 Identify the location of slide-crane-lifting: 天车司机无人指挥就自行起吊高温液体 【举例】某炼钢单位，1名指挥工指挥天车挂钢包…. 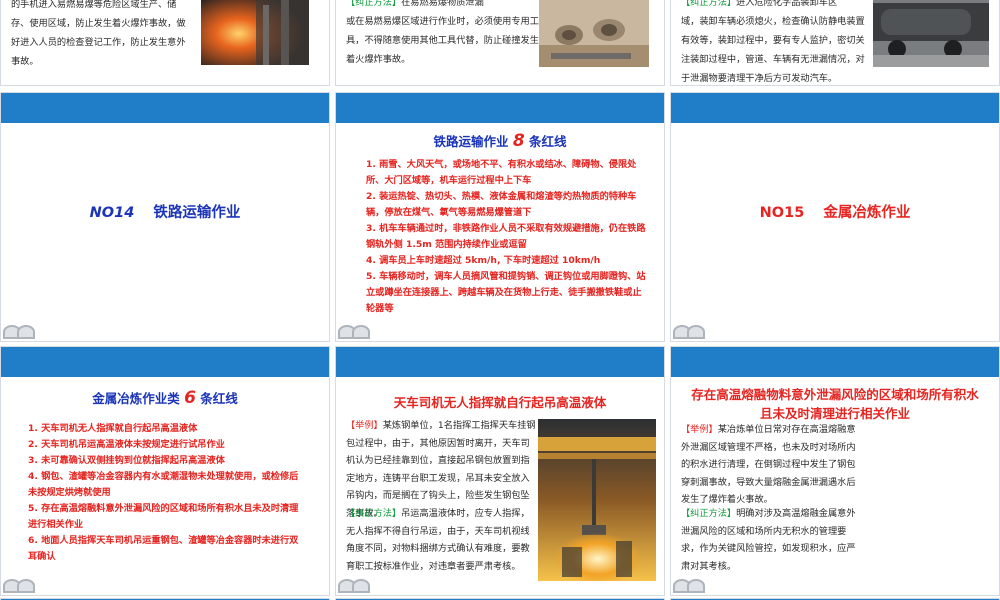
(500, 471).